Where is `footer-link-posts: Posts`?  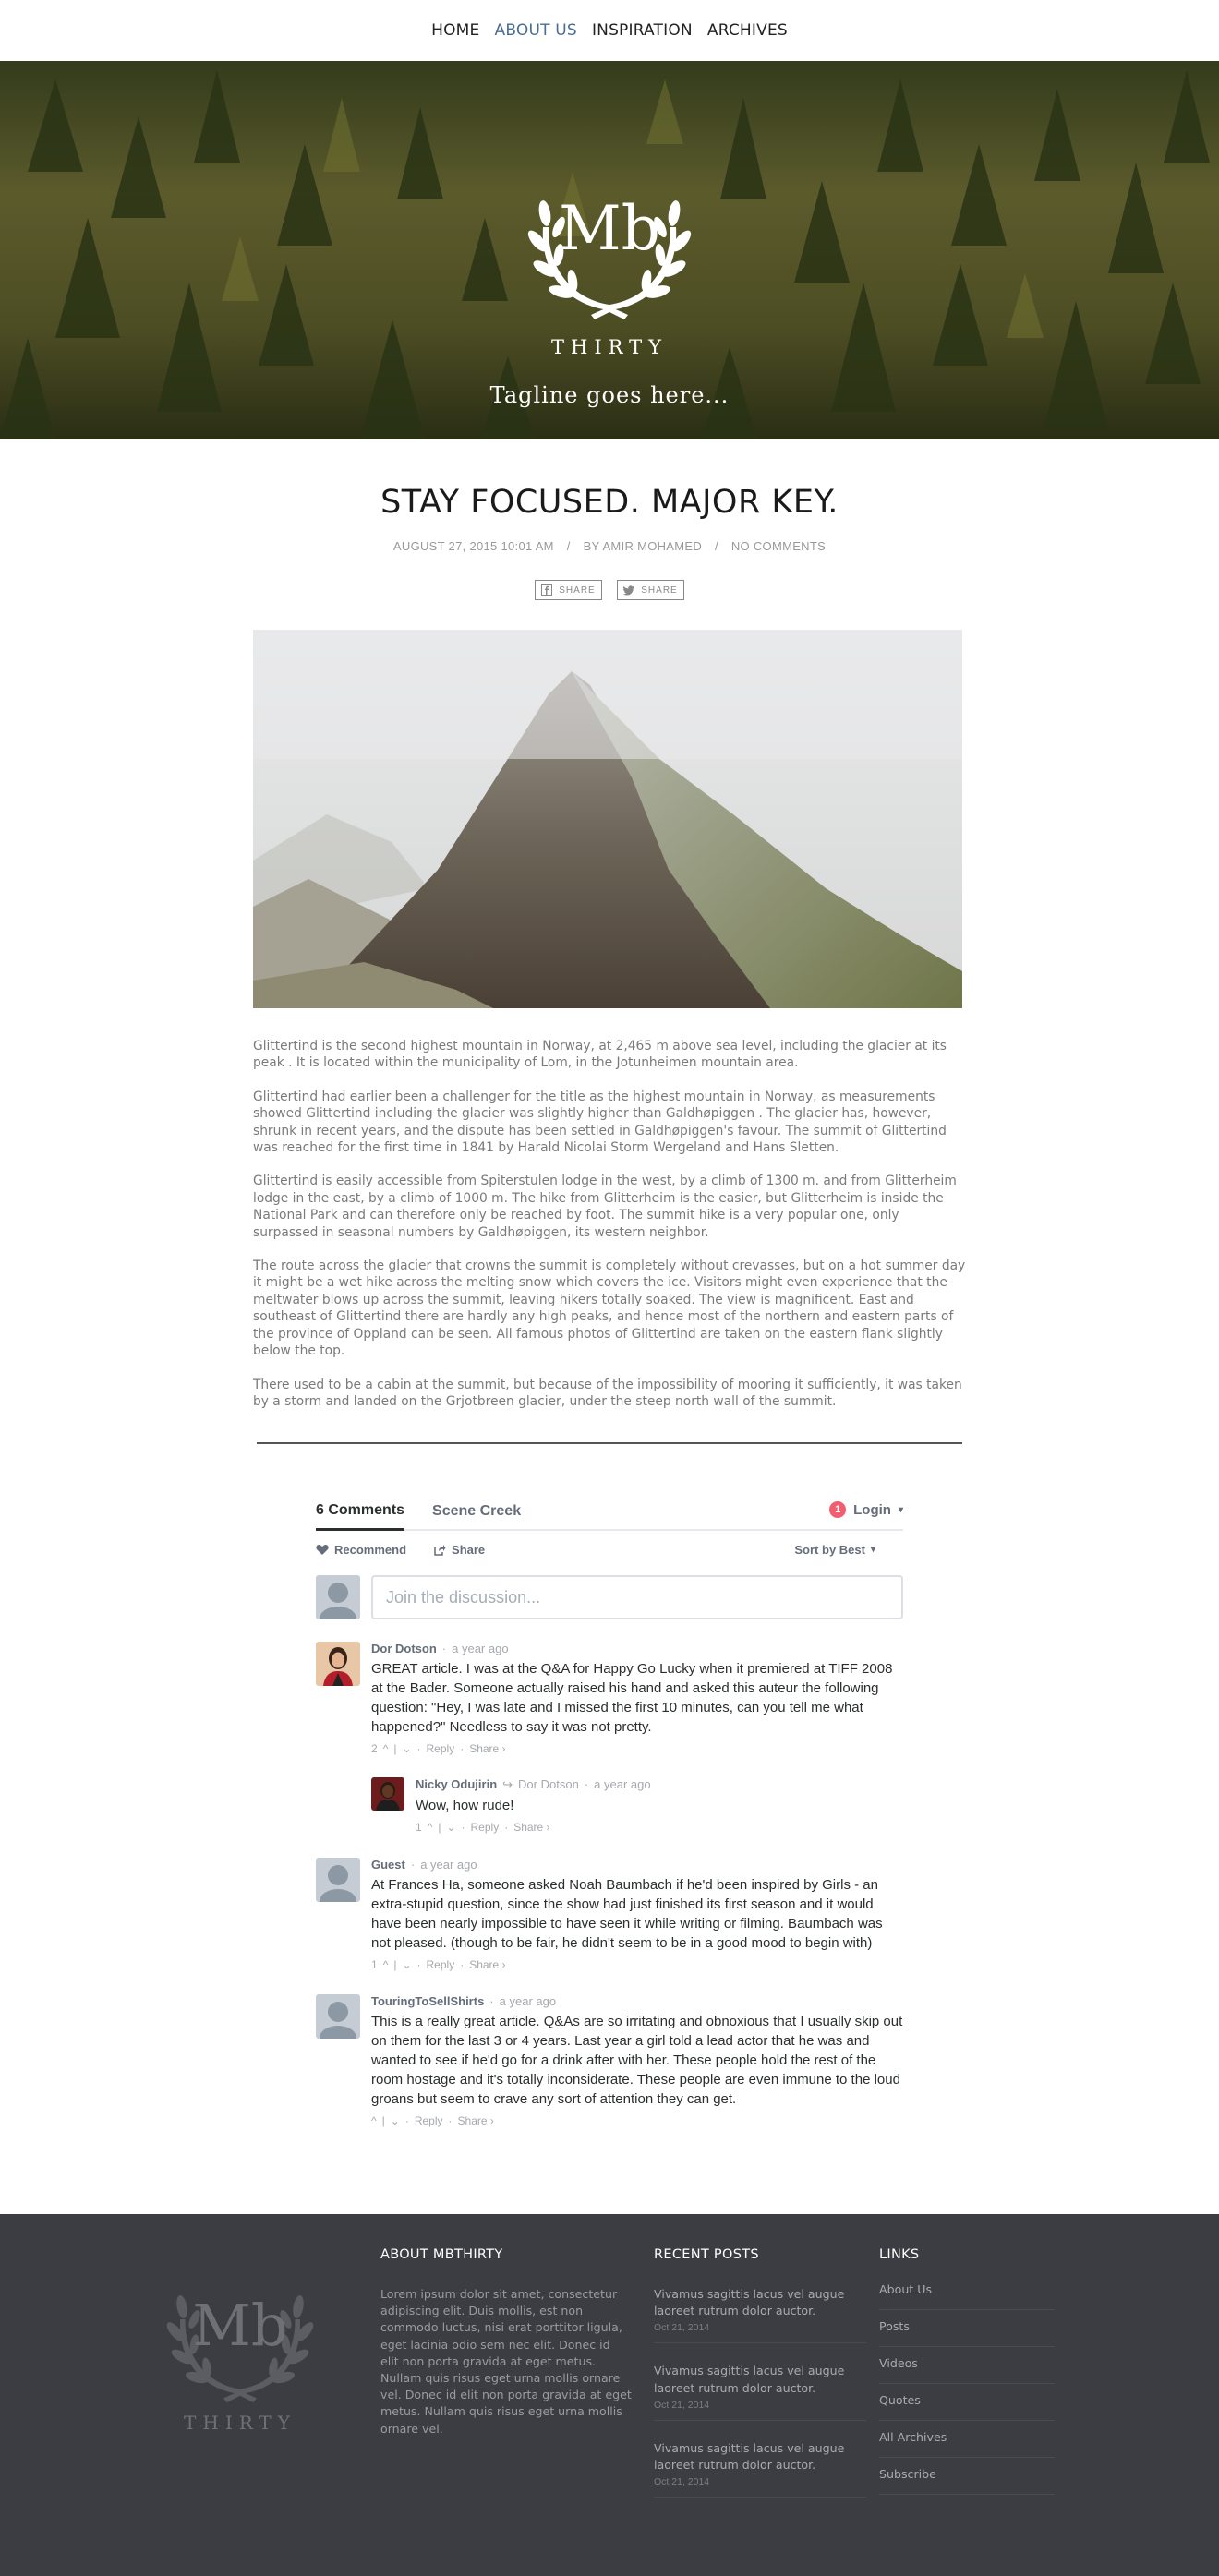
footer-link-posts: Posts is located at coordinates (967, 2328).